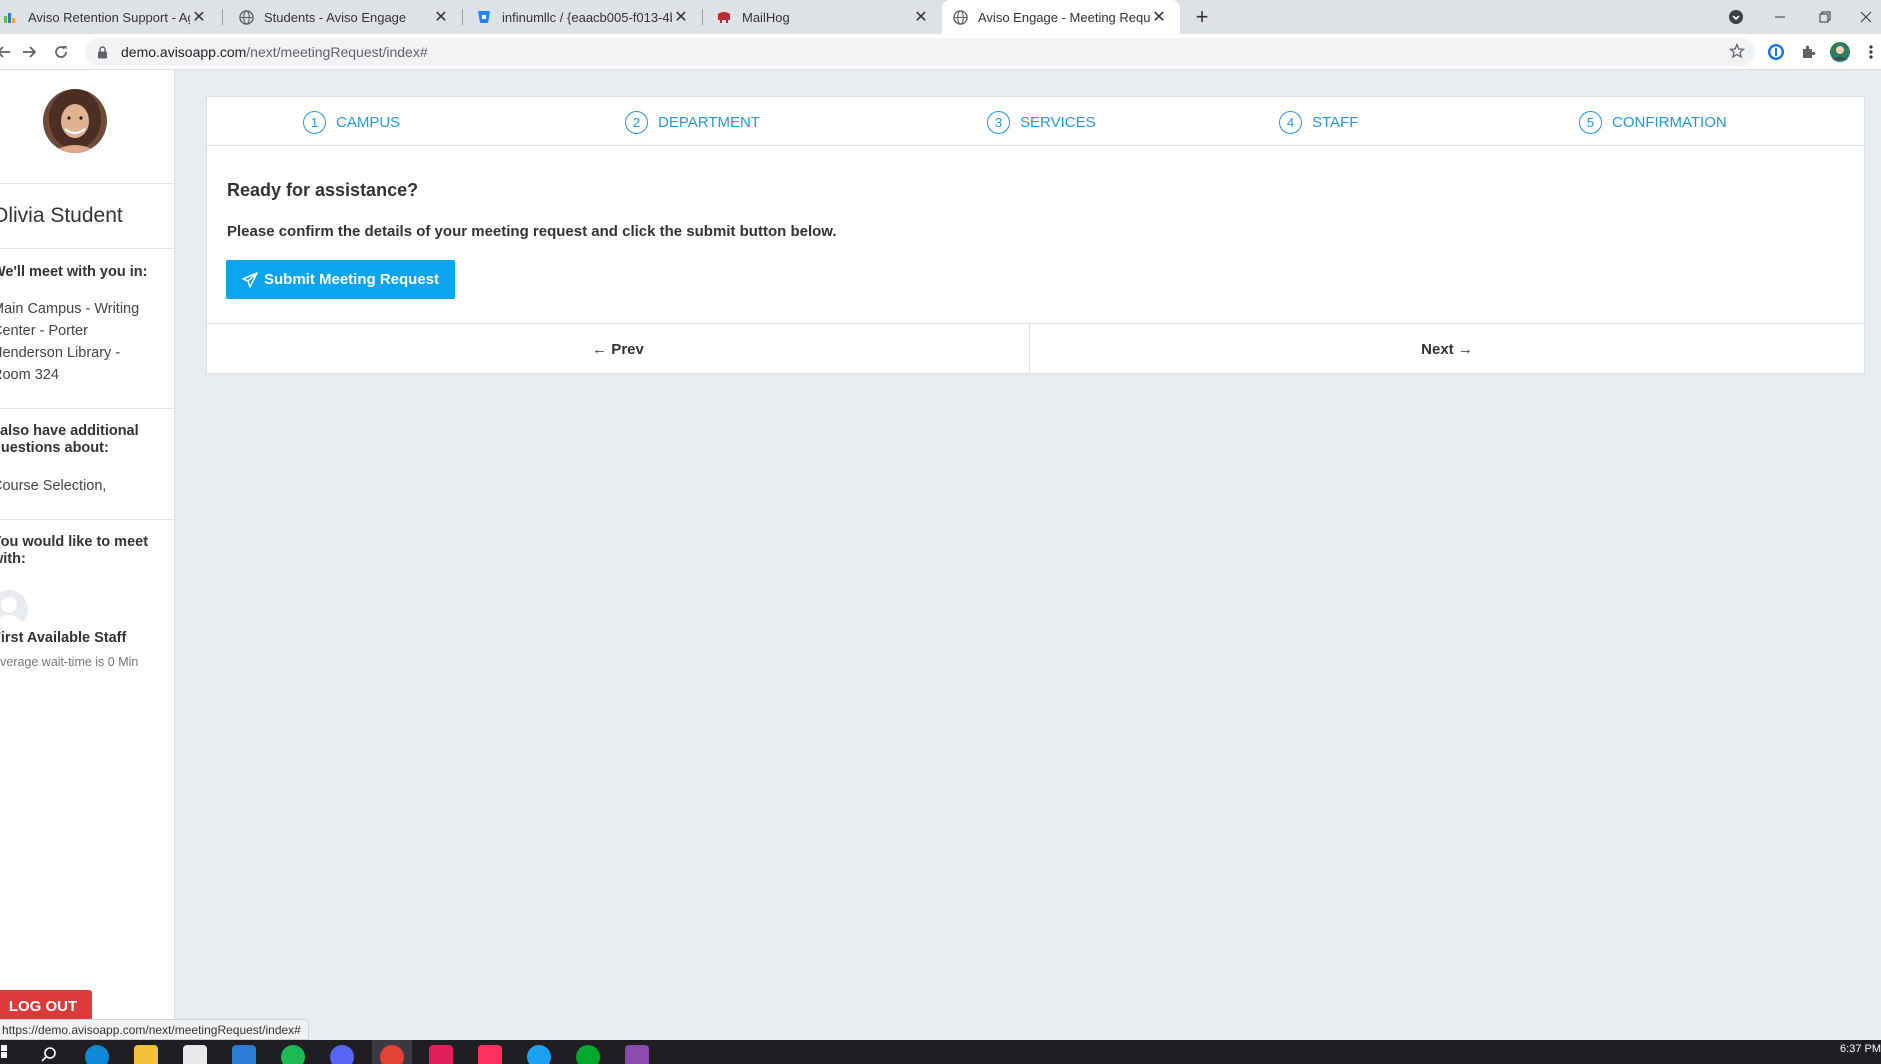 This screenshot has width=1881, height=1064. What do you see at coordinates (351, 279) in the screenshot?
I see `submit-button-label: Submit Meeting Request` at bounding box center [351, 279].